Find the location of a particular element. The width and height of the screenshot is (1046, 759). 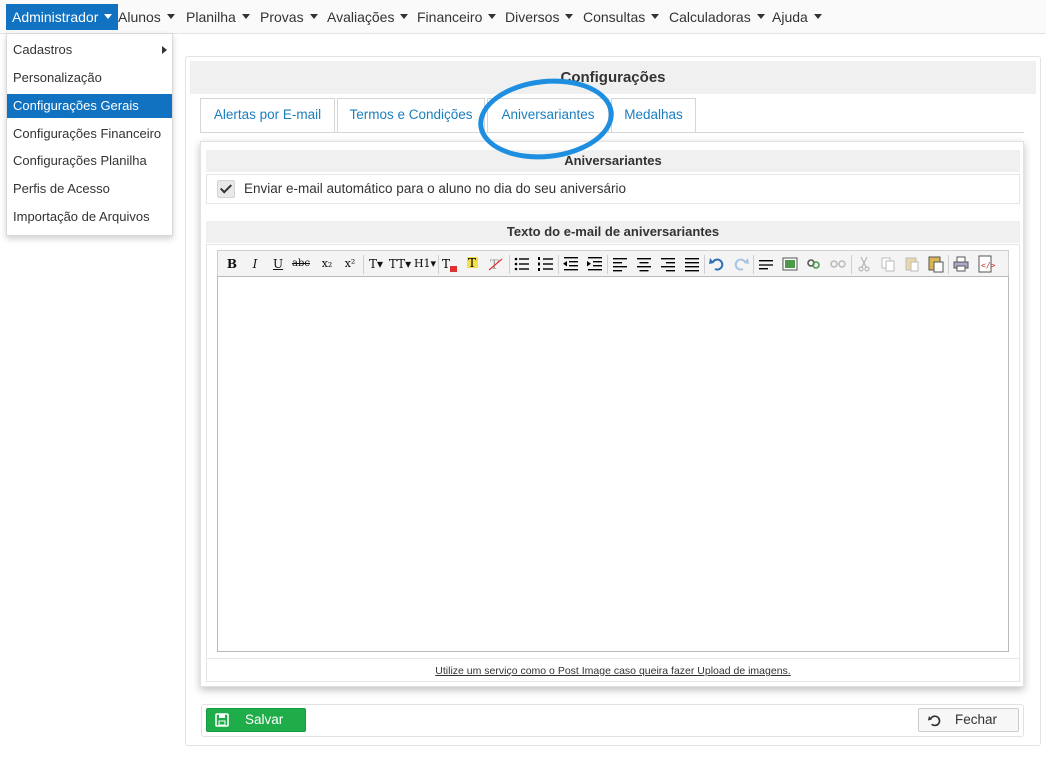

dropdown-item-label: Personalização is located at coordinates (57, 77).